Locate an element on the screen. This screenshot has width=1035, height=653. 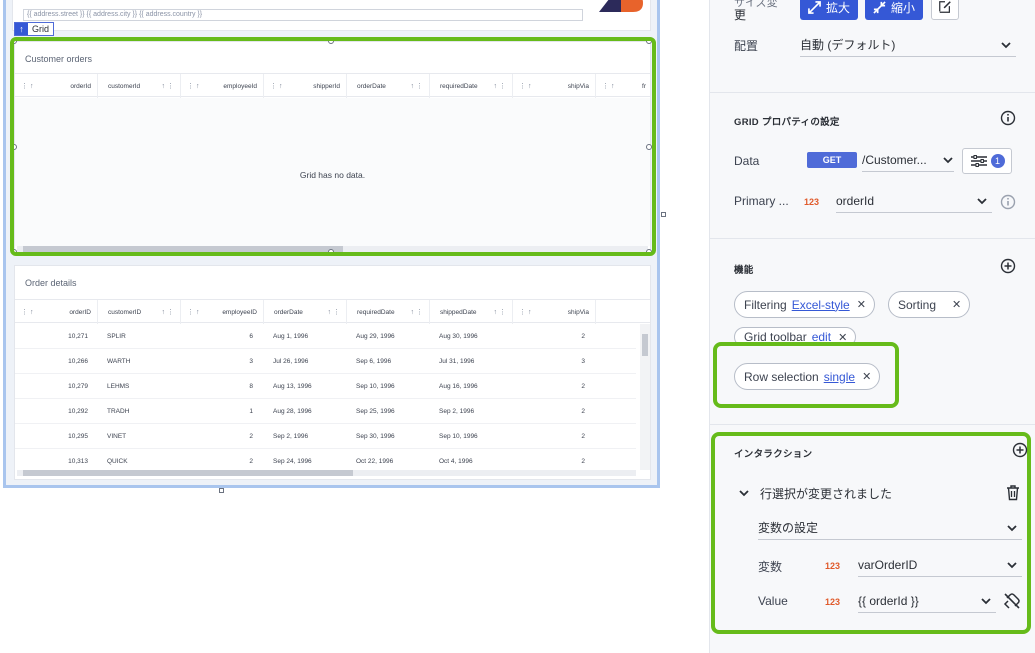
value-label: Value is located at coordinates (773, 601).